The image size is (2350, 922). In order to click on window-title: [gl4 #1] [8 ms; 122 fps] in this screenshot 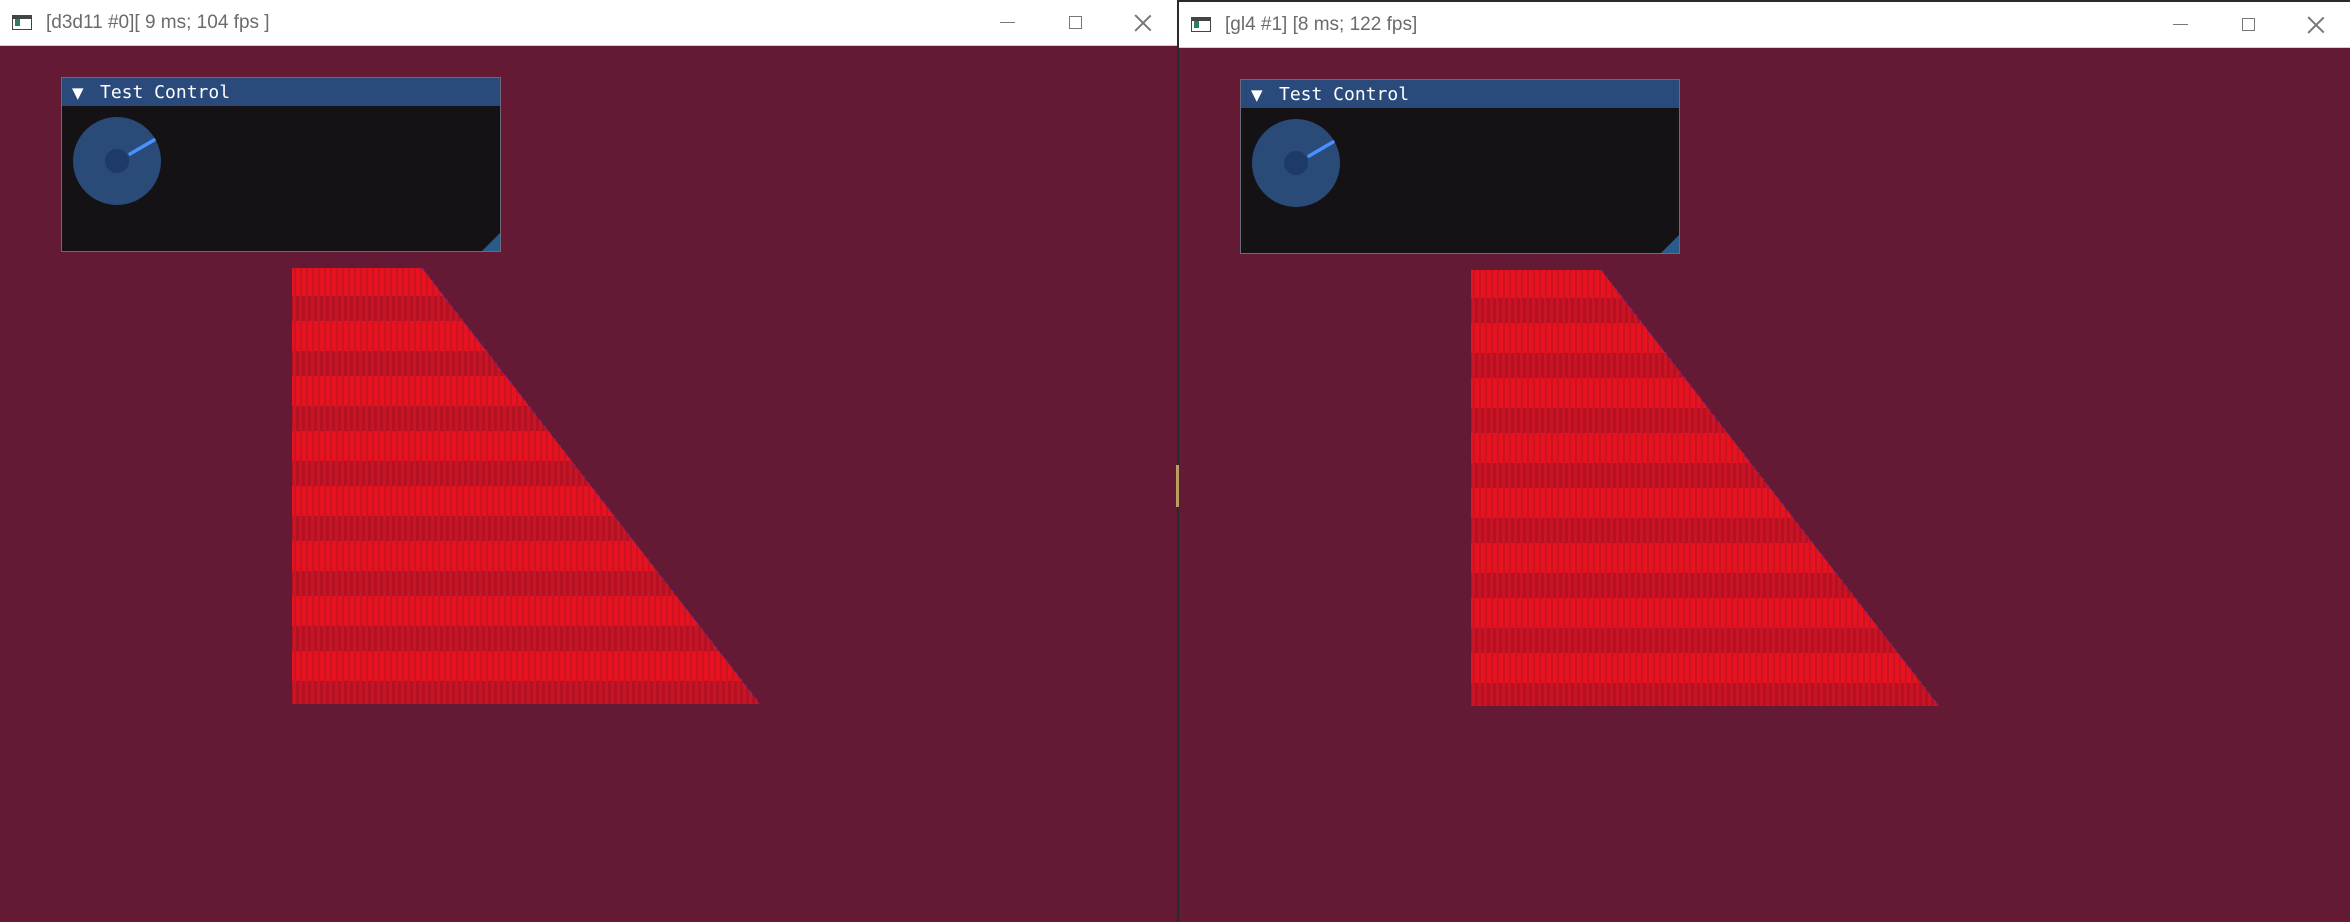, I will do `click(1321, 24)`.